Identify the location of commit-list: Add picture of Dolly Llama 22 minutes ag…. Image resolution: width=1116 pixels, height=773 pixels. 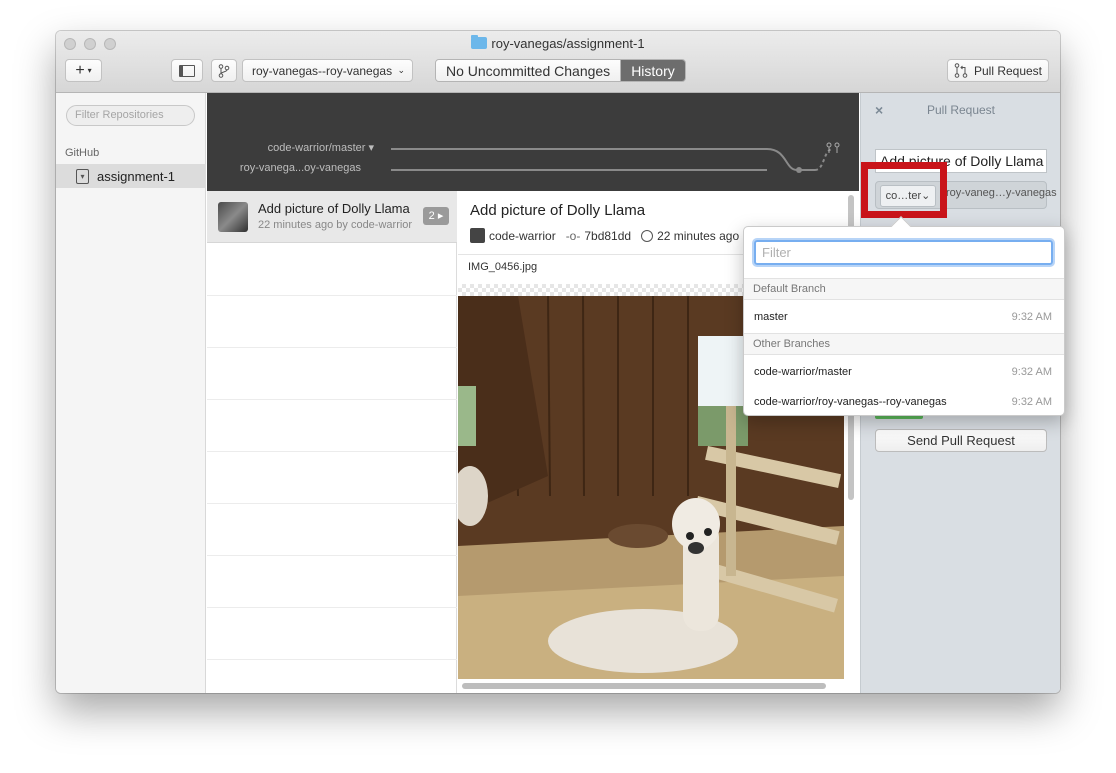
(332, 442).